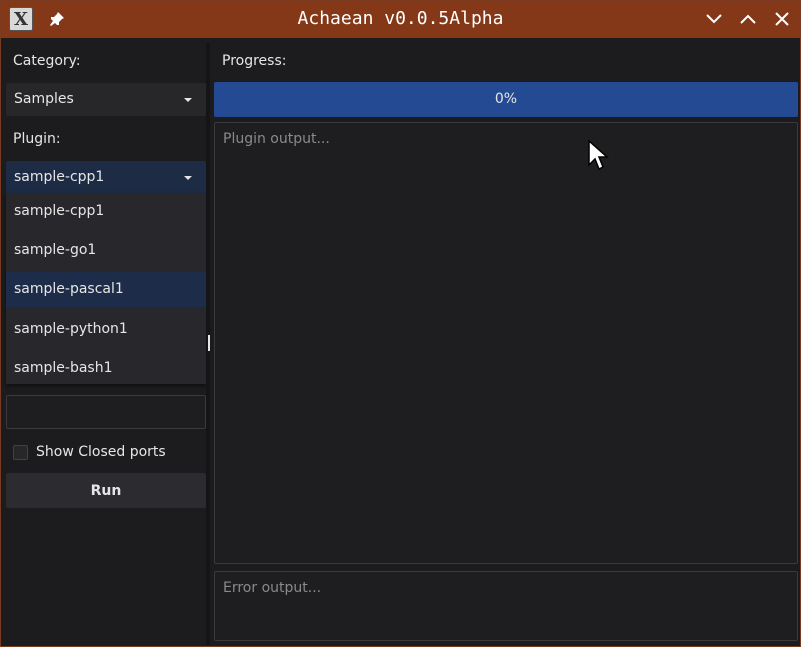 Image resolution: width=801 pixels, height=647 pixels. I want to click on progress-label: Progress:, so click(254, 61).